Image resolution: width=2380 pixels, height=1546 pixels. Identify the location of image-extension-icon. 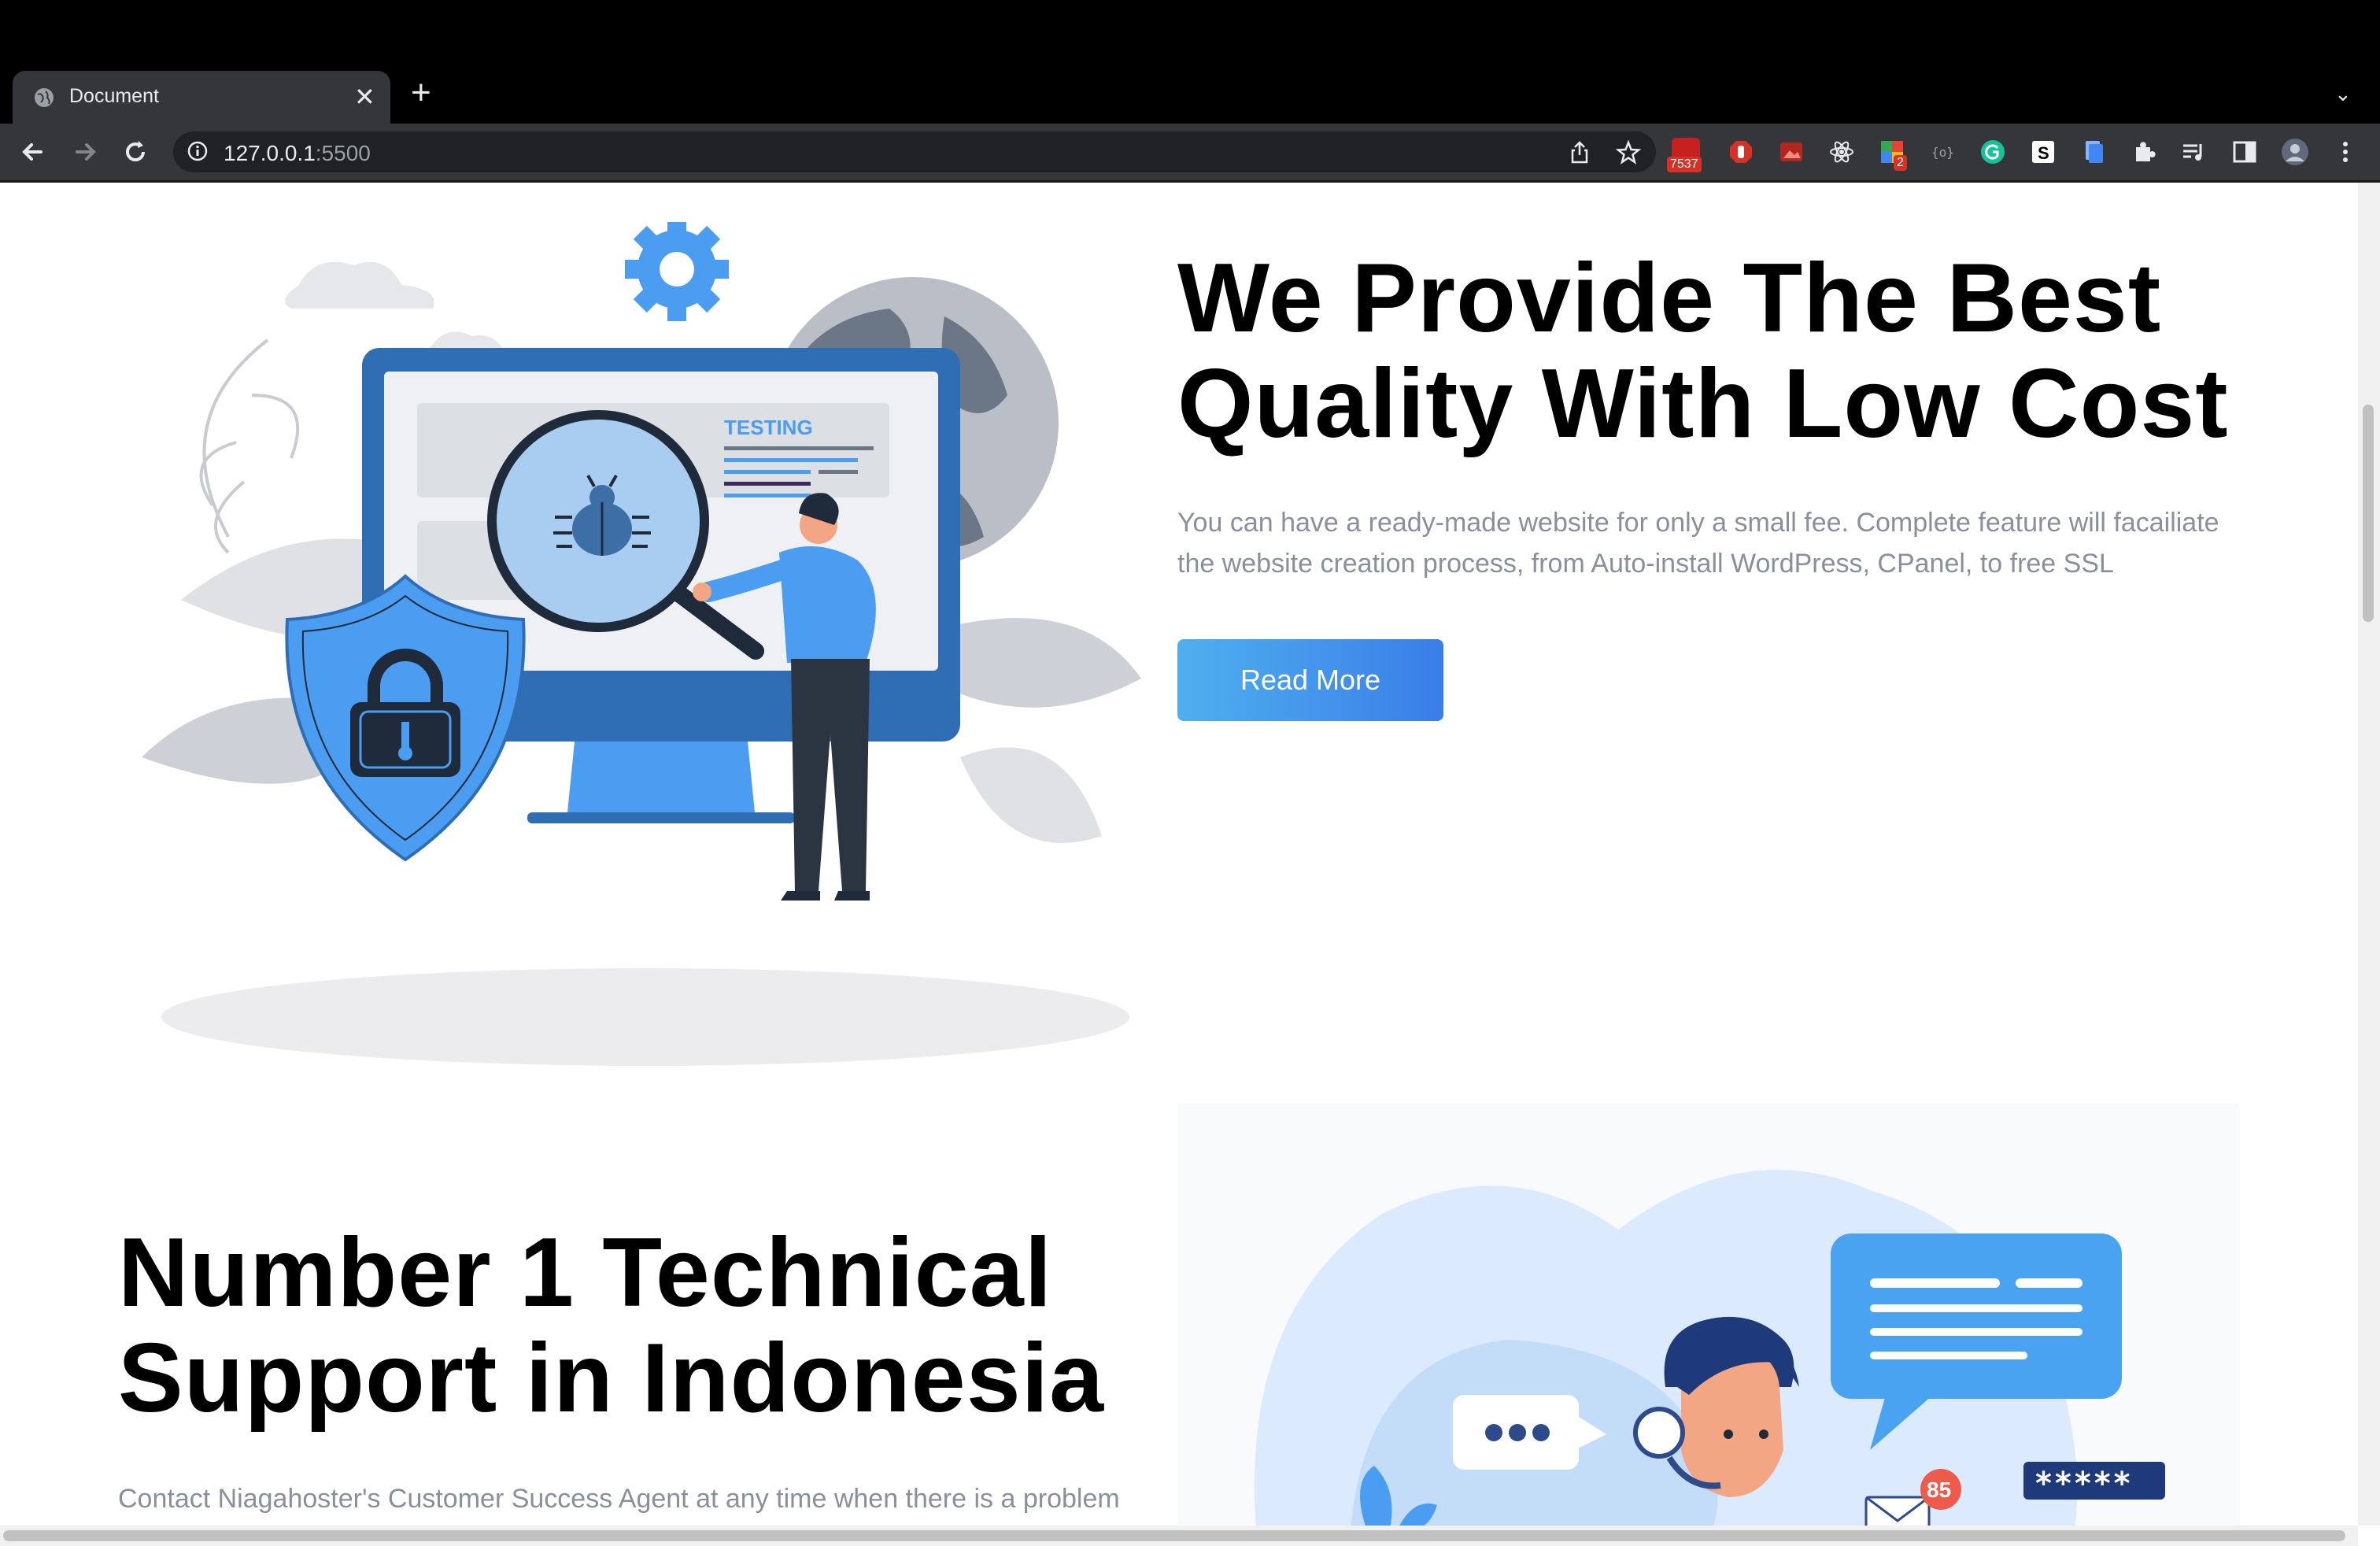
(1791, 152).